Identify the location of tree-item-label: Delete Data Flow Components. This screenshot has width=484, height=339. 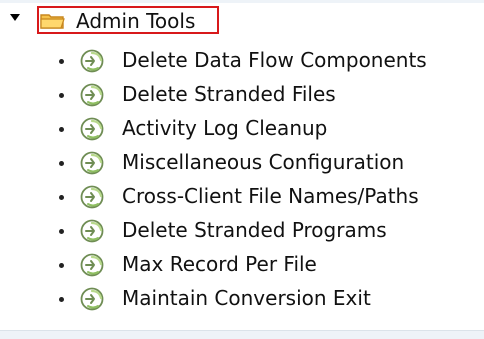
(274, 60).